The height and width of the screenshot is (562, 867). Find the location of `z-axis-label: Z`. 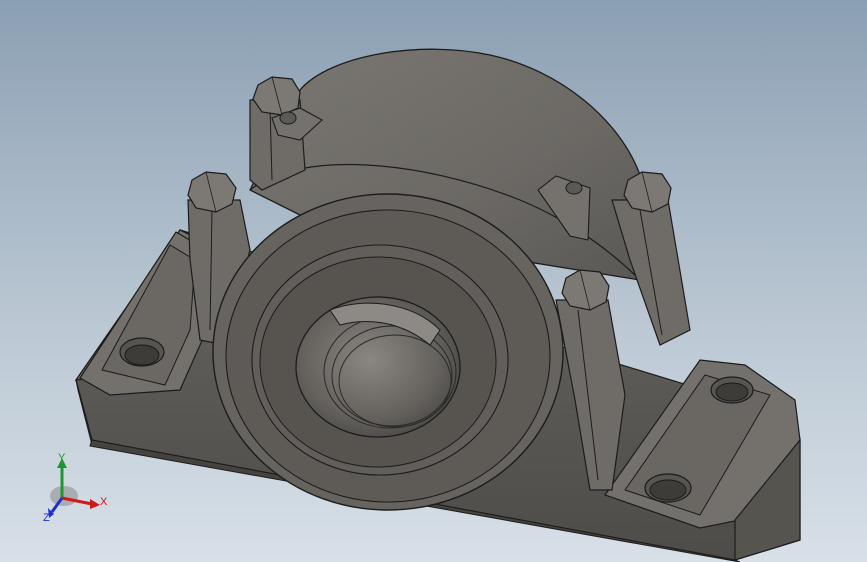

z-axis-label: Z is located at coordinates (46, 518).